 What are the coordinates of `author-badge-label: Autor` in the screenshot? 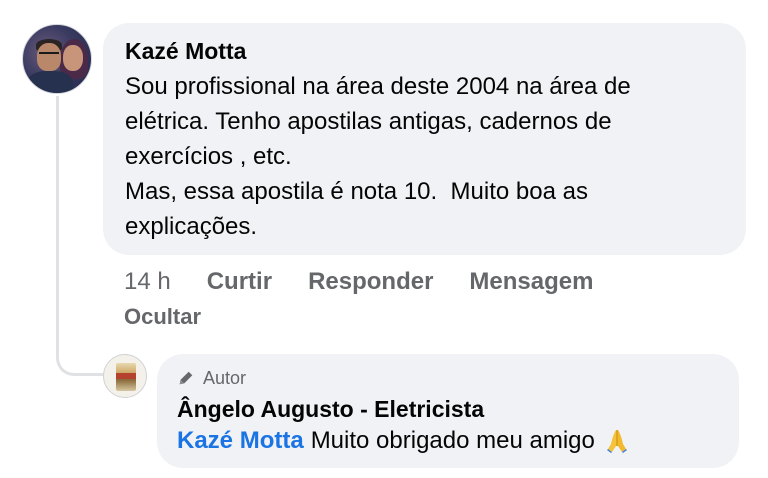 It's located at (225, 377).